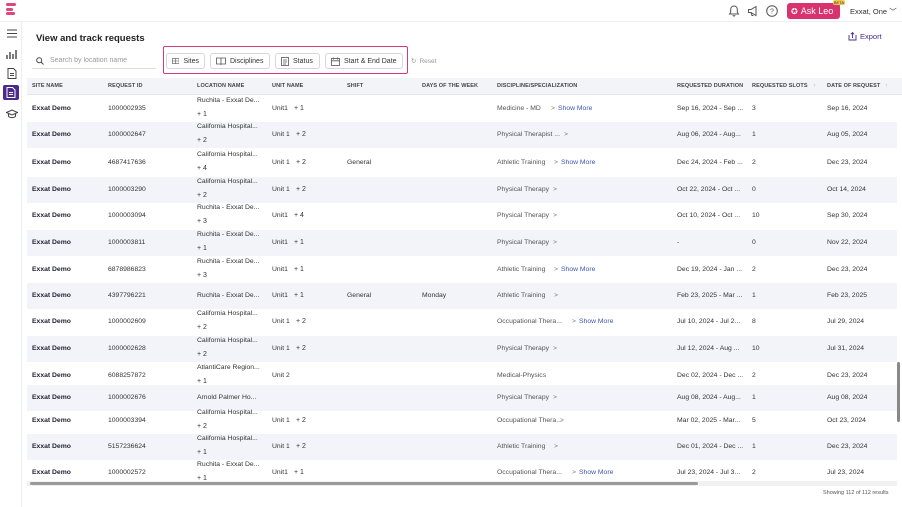 The width and height of the screenshot is (902, 507). What do you see at coordinates (898, 392) in the screenshot?
I see `vertical-scrollbar` at bounding box center [898, 392].